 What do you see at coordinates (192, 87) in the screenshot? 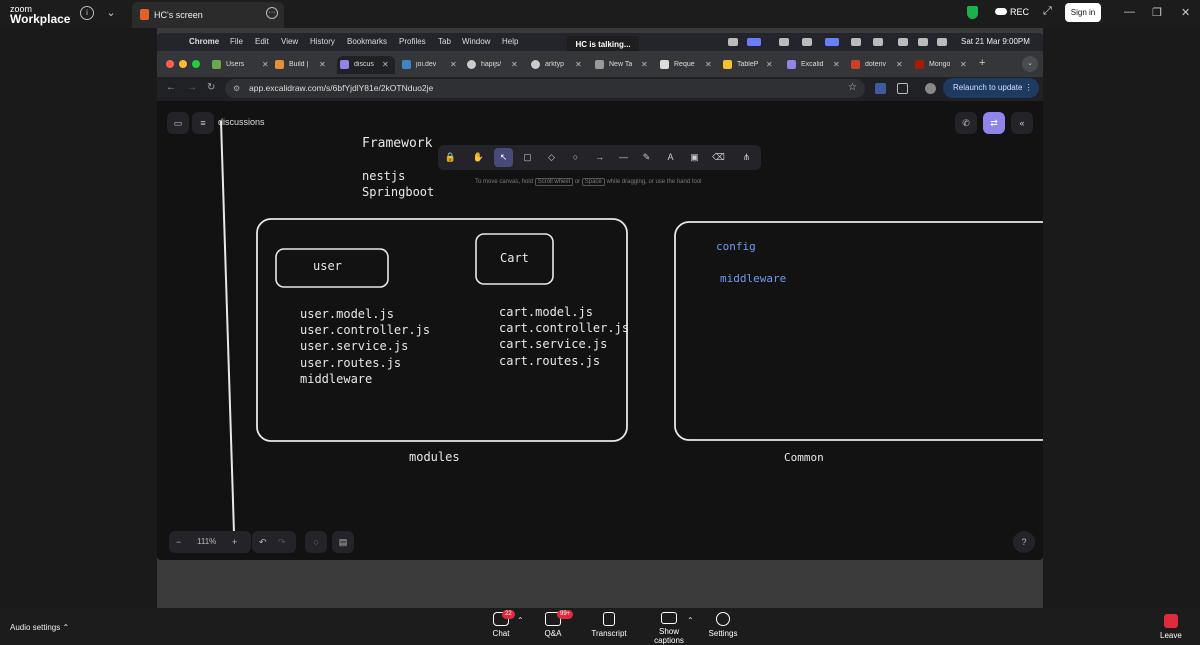
I see `forward-icon: →` at bounding box center [192, 87].